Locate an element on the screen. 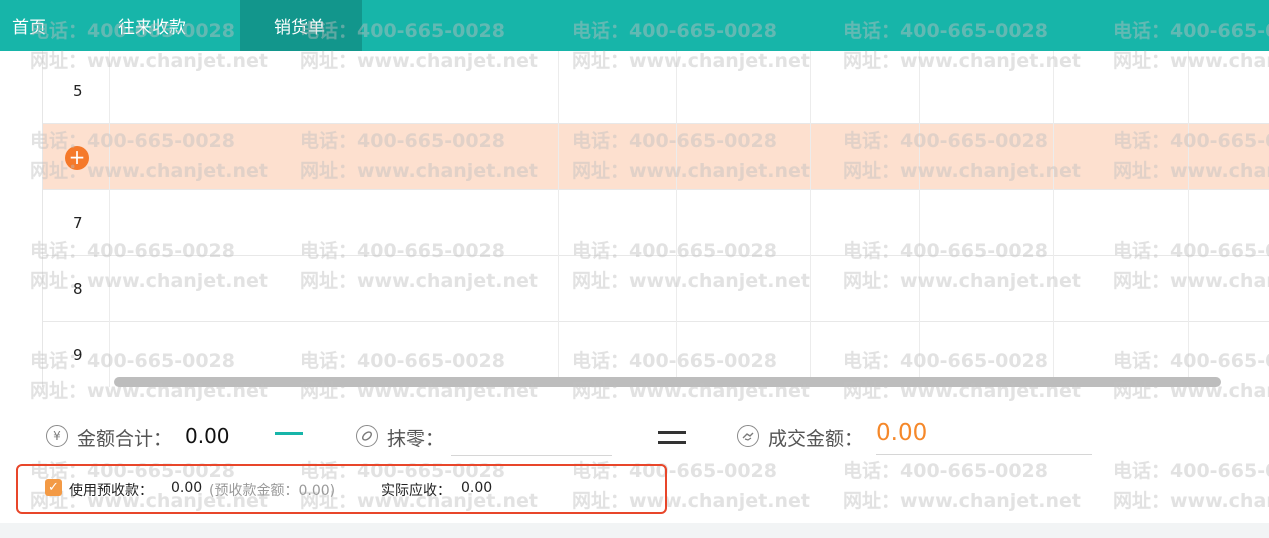 The width and height of the screenshot is (1269, 538). horizontal-scrollbar is located at coordinates (667, 382).